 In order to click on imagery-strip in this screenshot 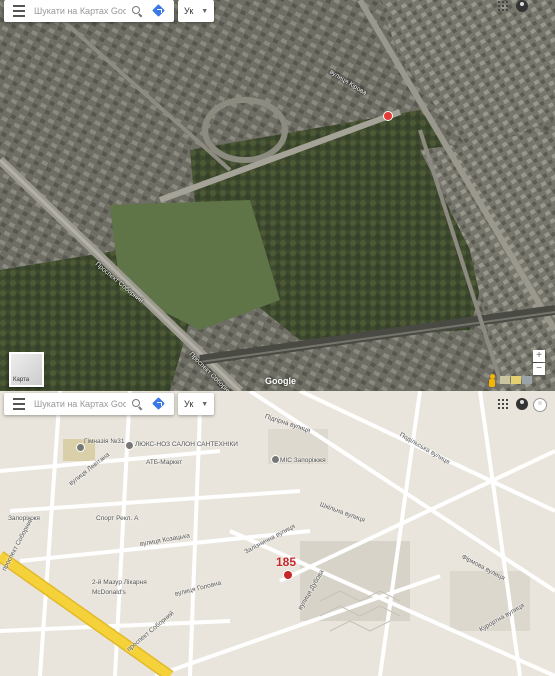, I will do `click(516, 380)`.